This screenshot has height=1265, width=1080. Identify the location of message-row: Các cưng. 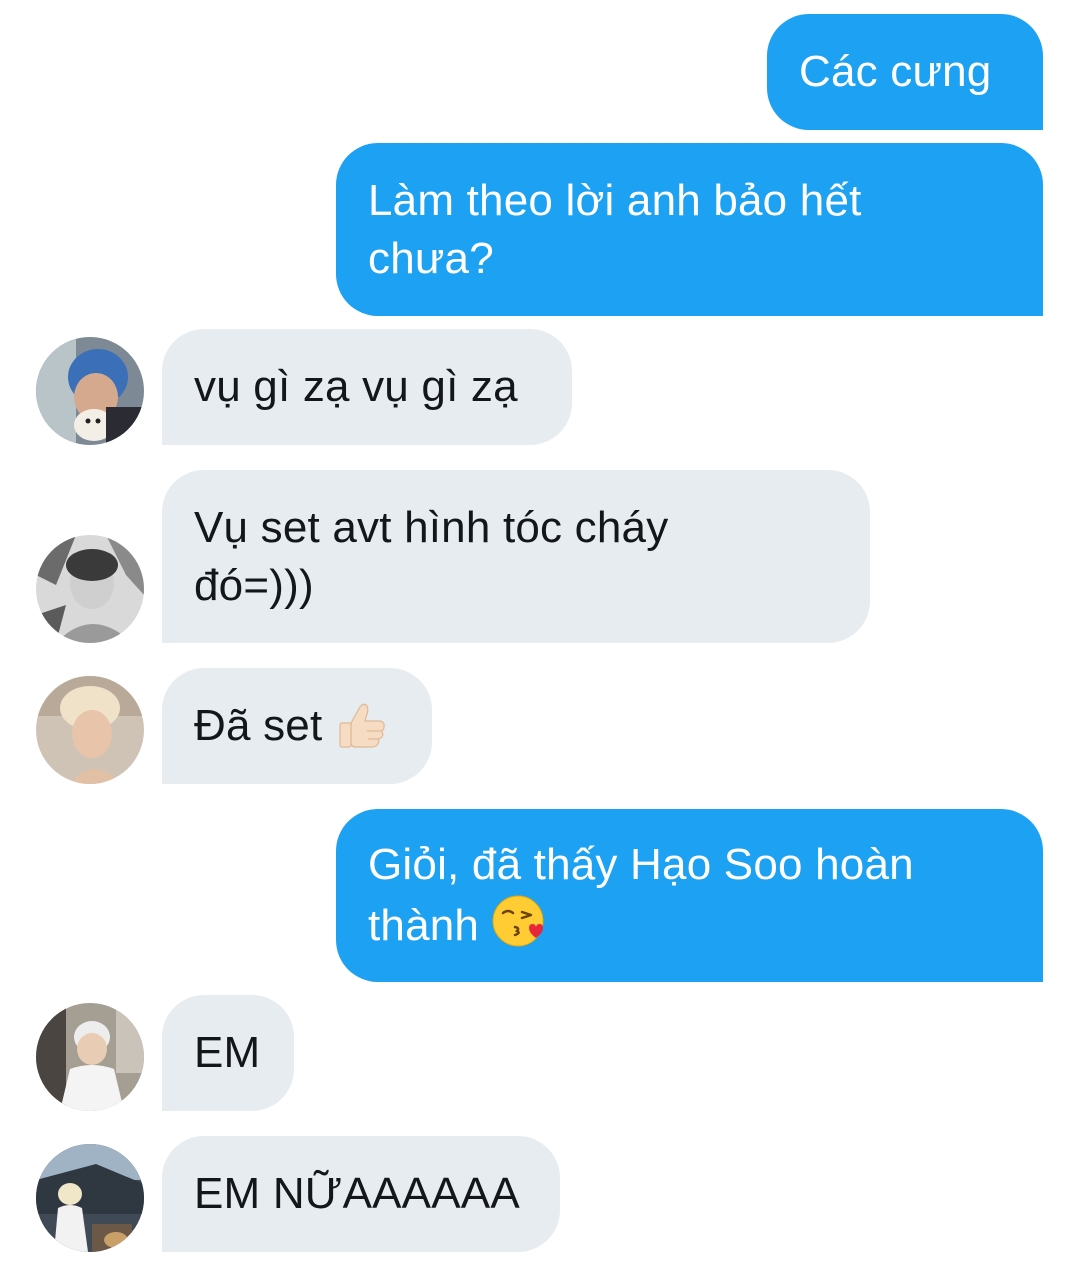
(540, 72).